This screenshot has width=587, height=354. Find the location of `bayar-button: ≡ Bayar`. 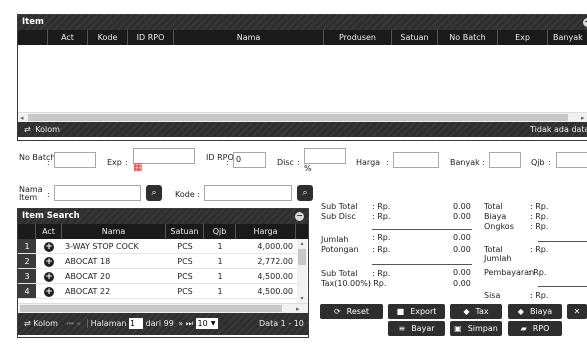

bayar-button: ≡ Bayar is located at coordinates (416, 328).